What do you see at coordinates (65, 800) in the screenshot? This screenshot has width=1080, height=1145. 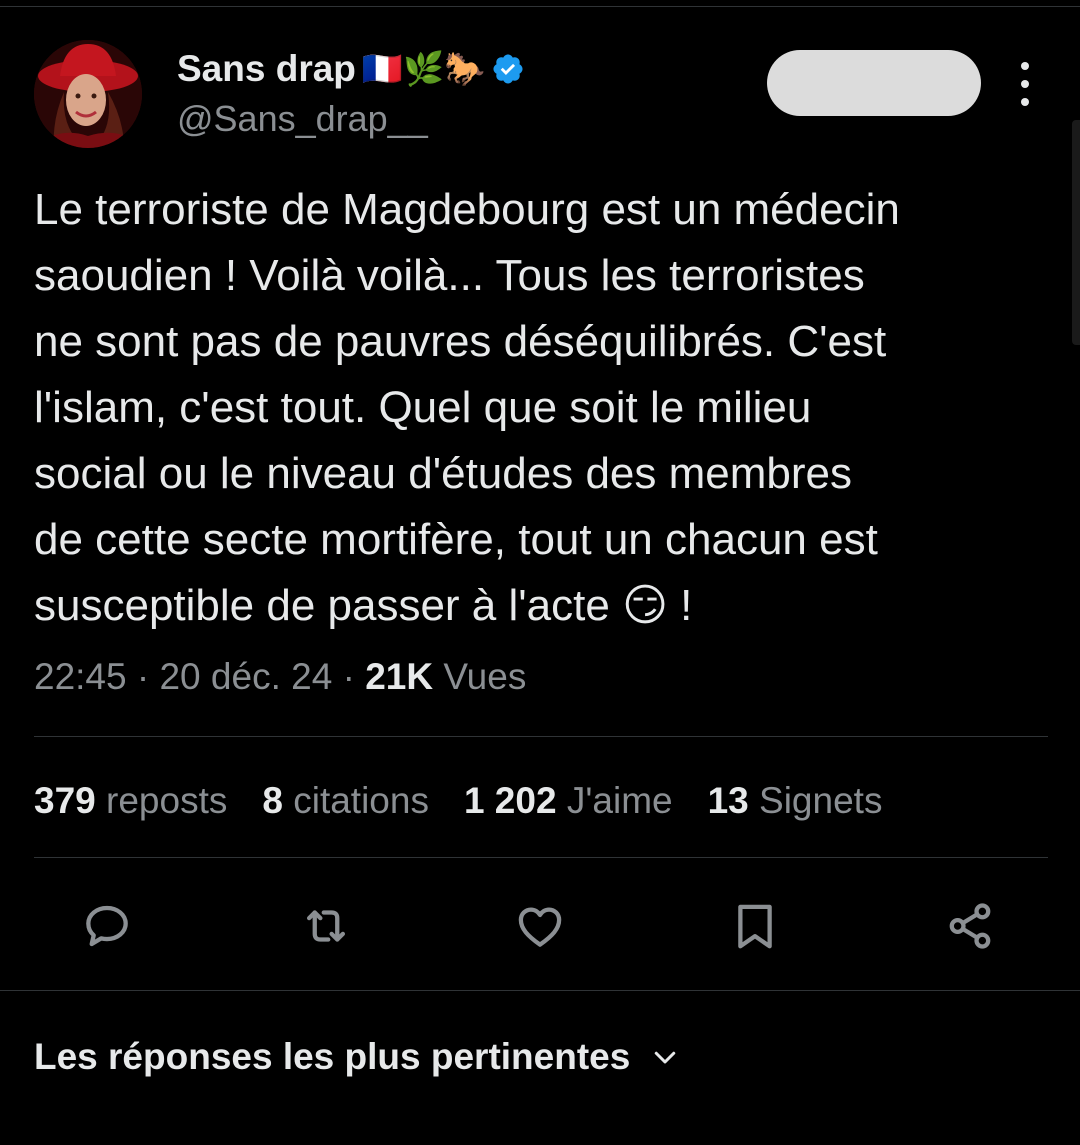 I see `reposts-count: 379` at bounding box center [65, 800].